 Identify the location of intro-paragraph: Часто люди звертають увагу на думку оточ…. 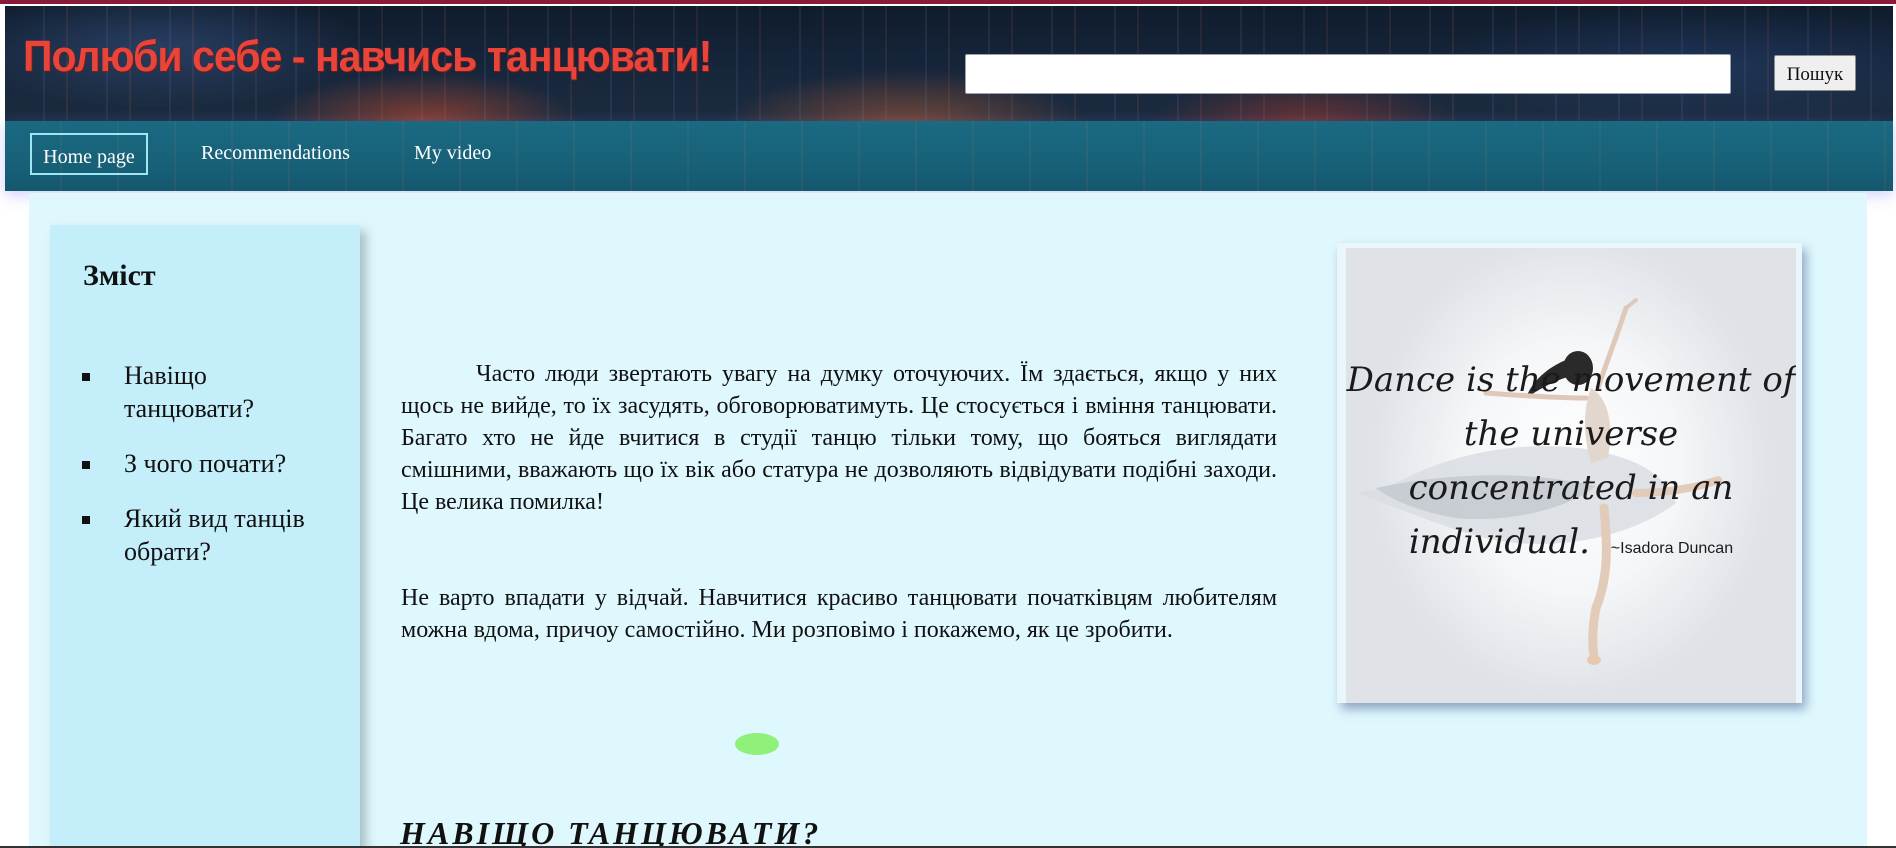
(839, 438).